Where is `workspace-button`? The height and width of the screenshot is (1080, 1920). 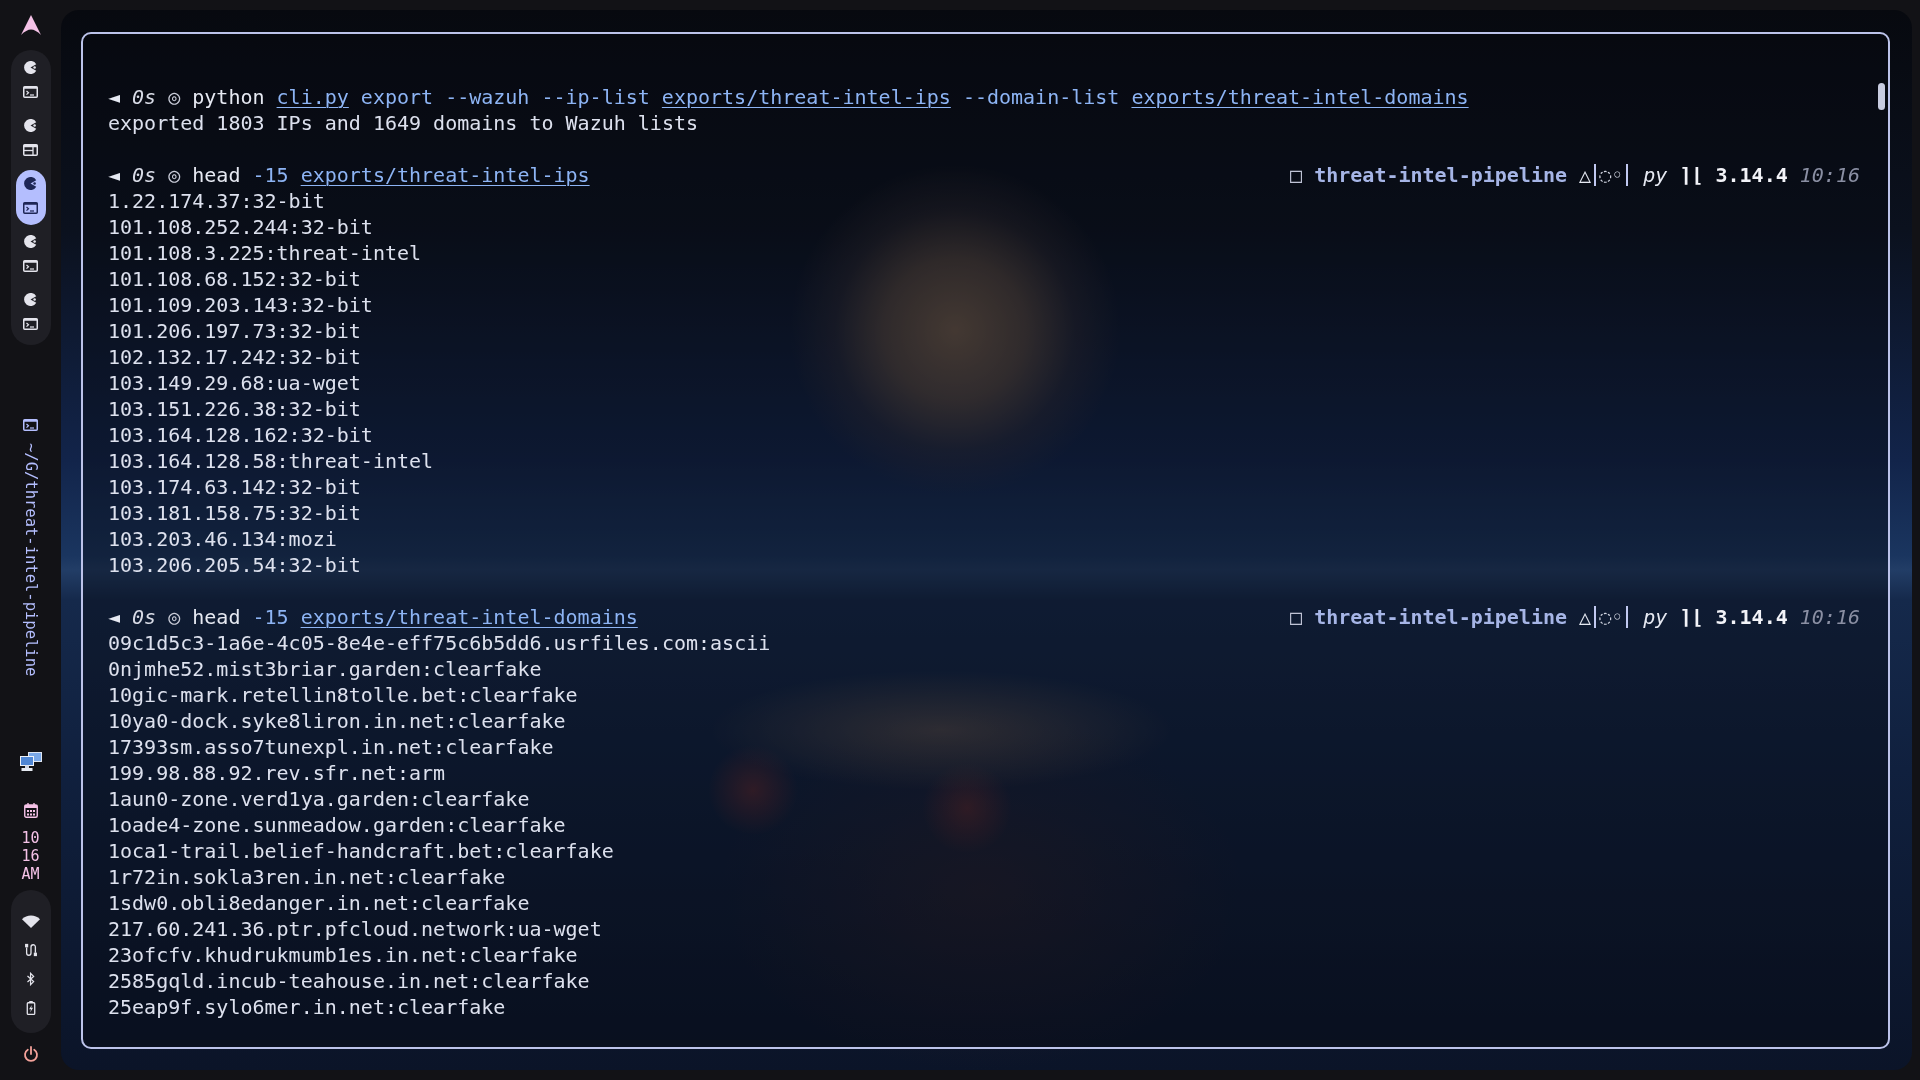
workspace-button is located at coordinates (30, 197).